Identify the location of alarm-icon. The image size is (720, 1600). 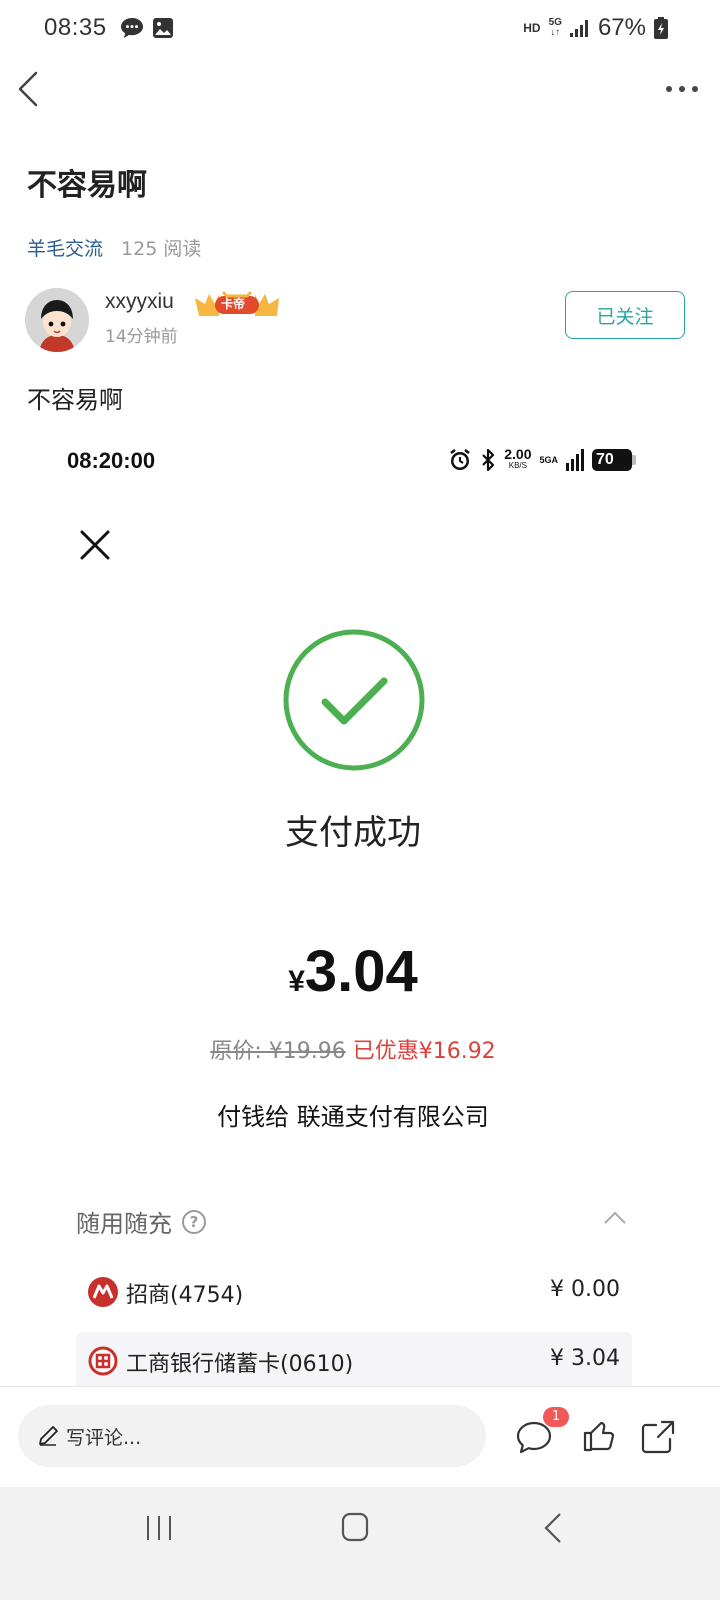
(460, 459).